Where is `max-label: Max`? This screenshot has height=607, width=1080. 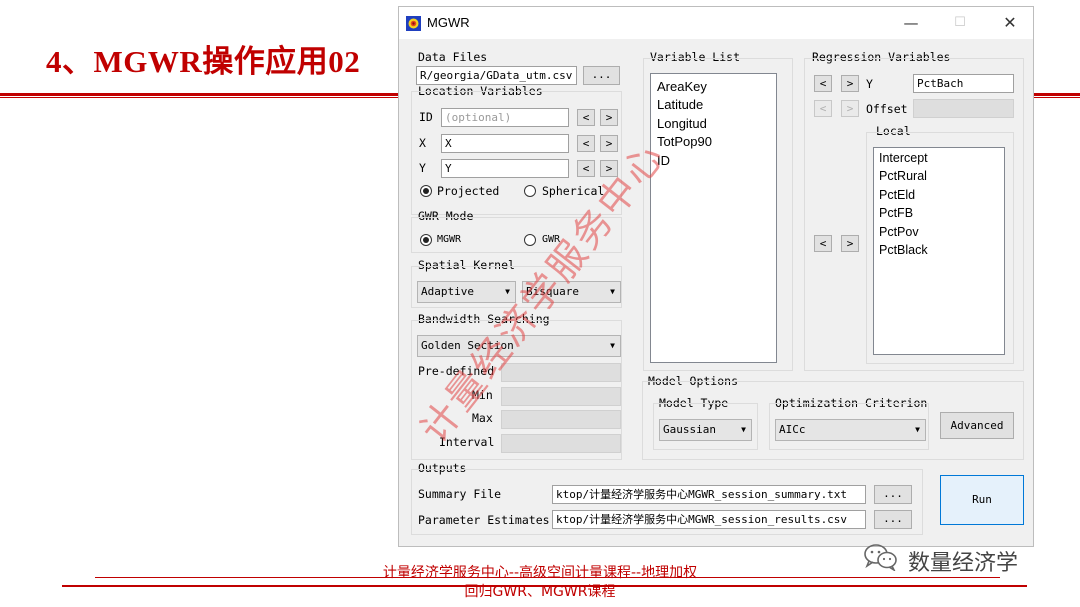
max-label: Max is located at coordinates (482, 418).